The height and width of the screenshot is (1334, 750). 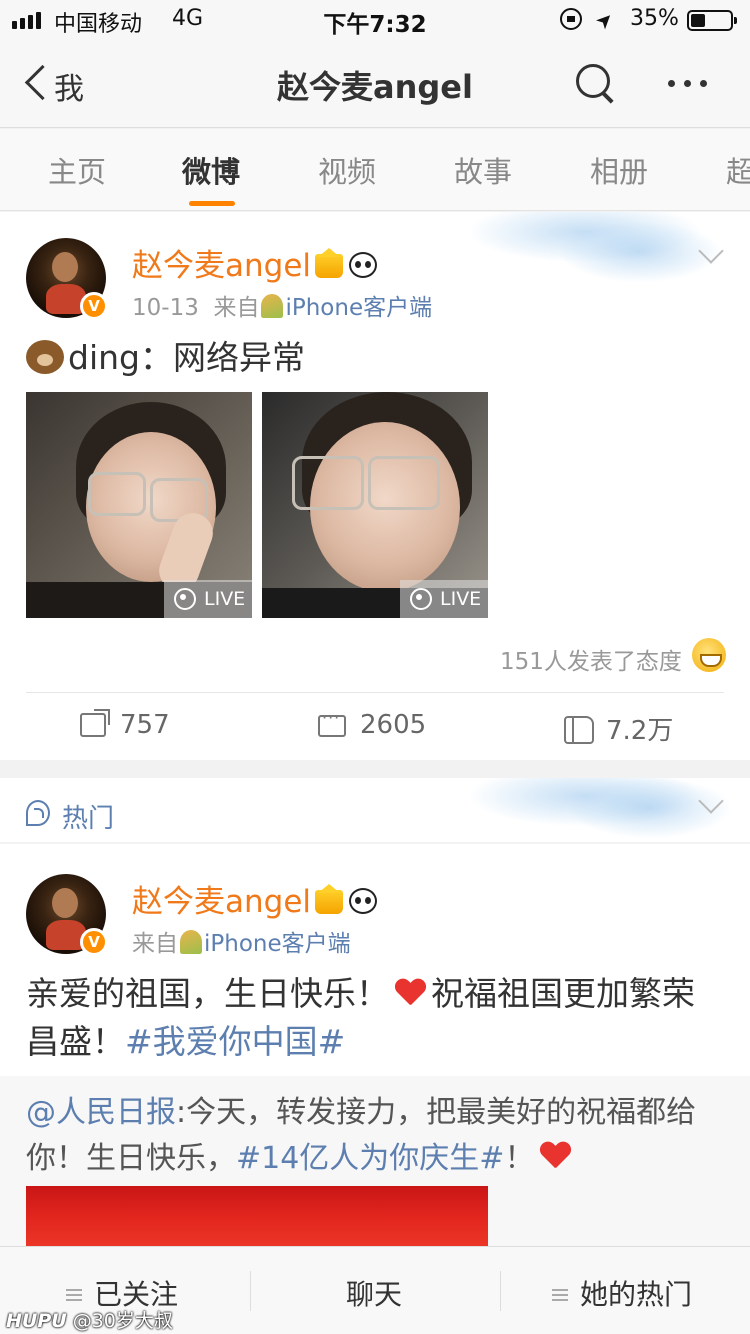 I want to click on battery-icon, so click(x=712, y=20).